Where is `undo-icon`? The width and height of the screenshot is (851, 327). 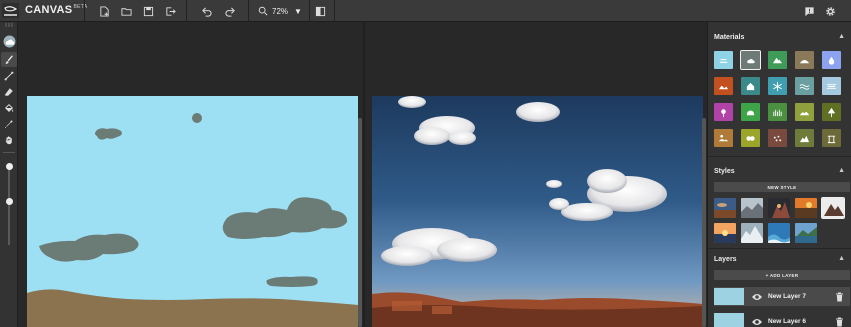 undo-icon is located at coordinates (206, 11).